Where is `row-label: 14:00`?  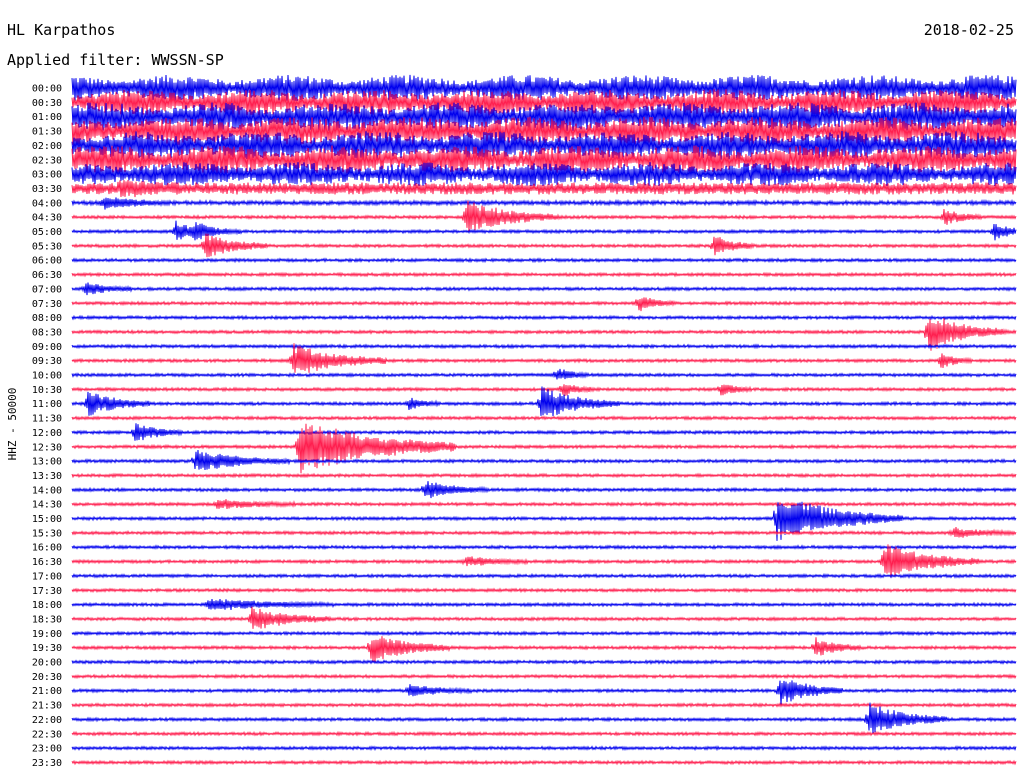 row-label: 14:00 is located at coordinates (47, 490).